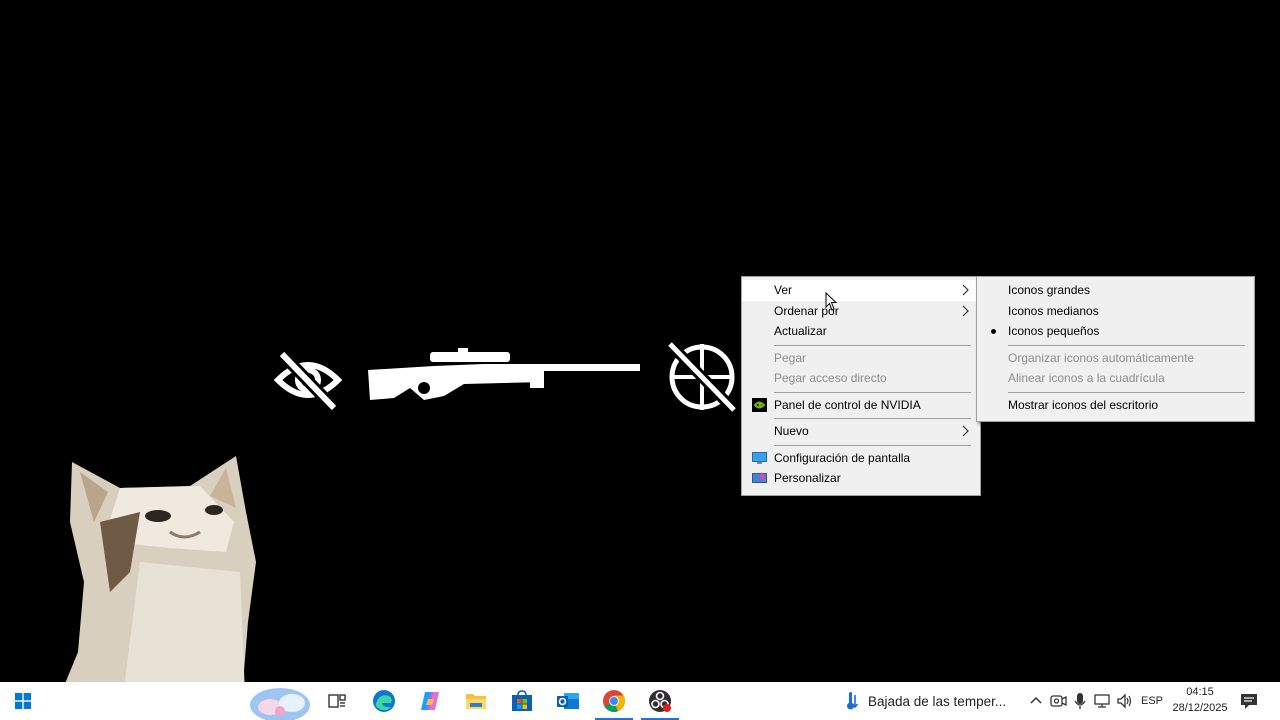 This screenshot has width=1280, height=720. What do you see at coordinates (783, 290) in the screenshot?
I see `menu-item-label: Ver` at bounding box center [783, 290].